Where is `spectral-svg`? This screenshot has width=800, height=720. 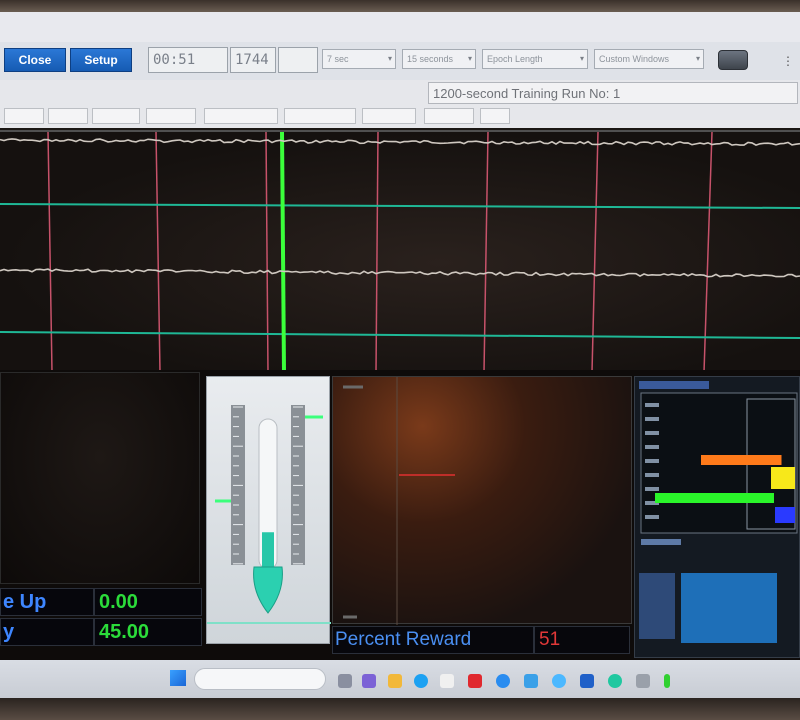
spectral-svg is located at coordinates (718, 512).